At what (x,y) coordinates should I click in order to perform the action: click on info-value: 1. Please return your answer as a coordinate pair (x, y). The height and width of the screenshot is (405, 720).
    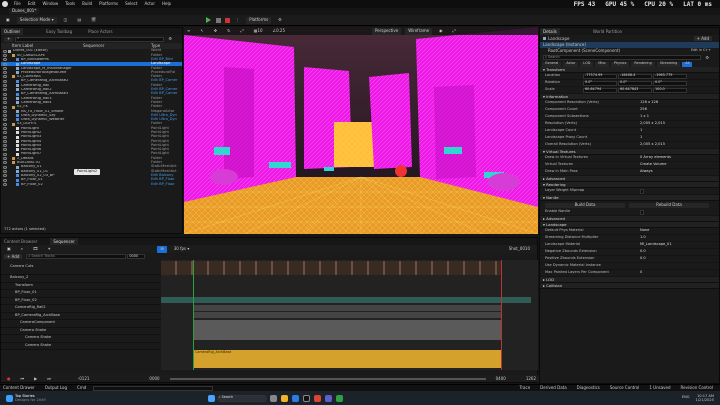
    Looking at the image, I should click on (679, 131).